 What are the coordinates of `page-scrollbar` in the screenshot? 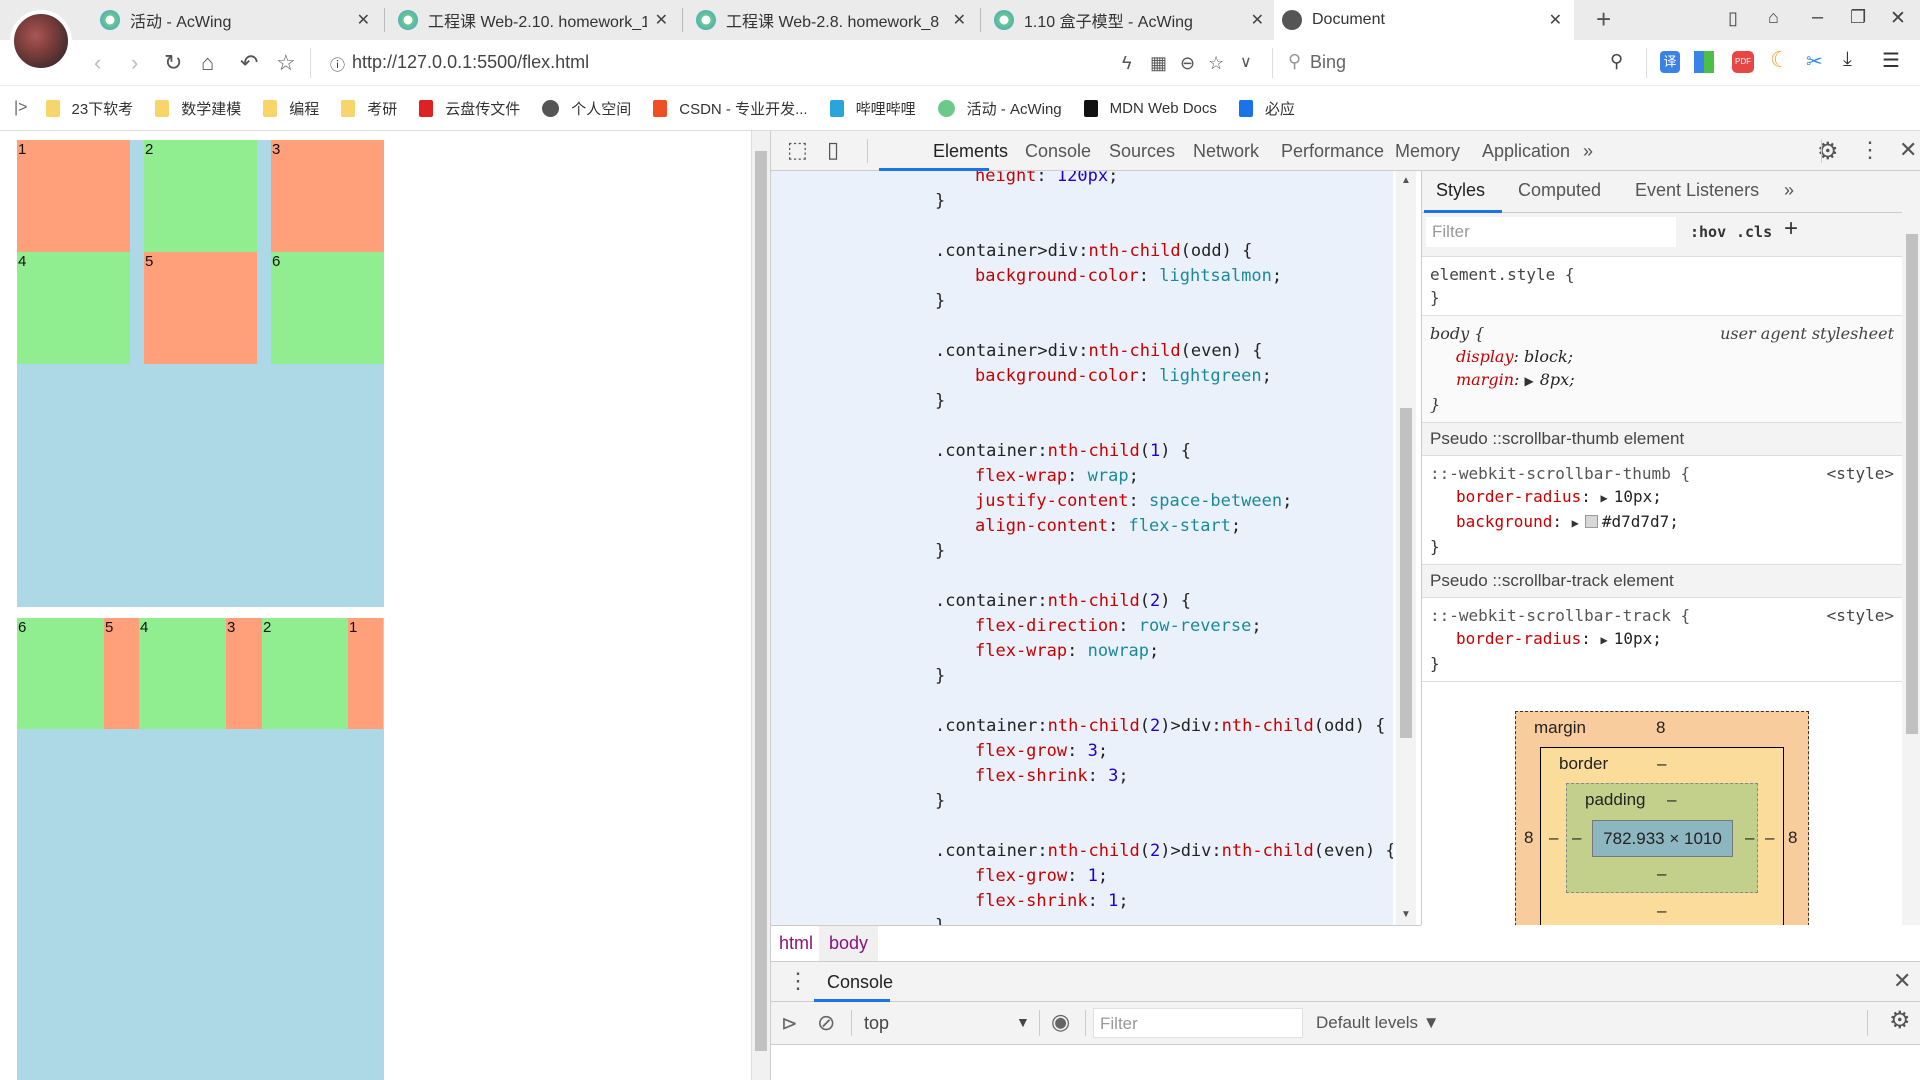 It's located at (760, 605).